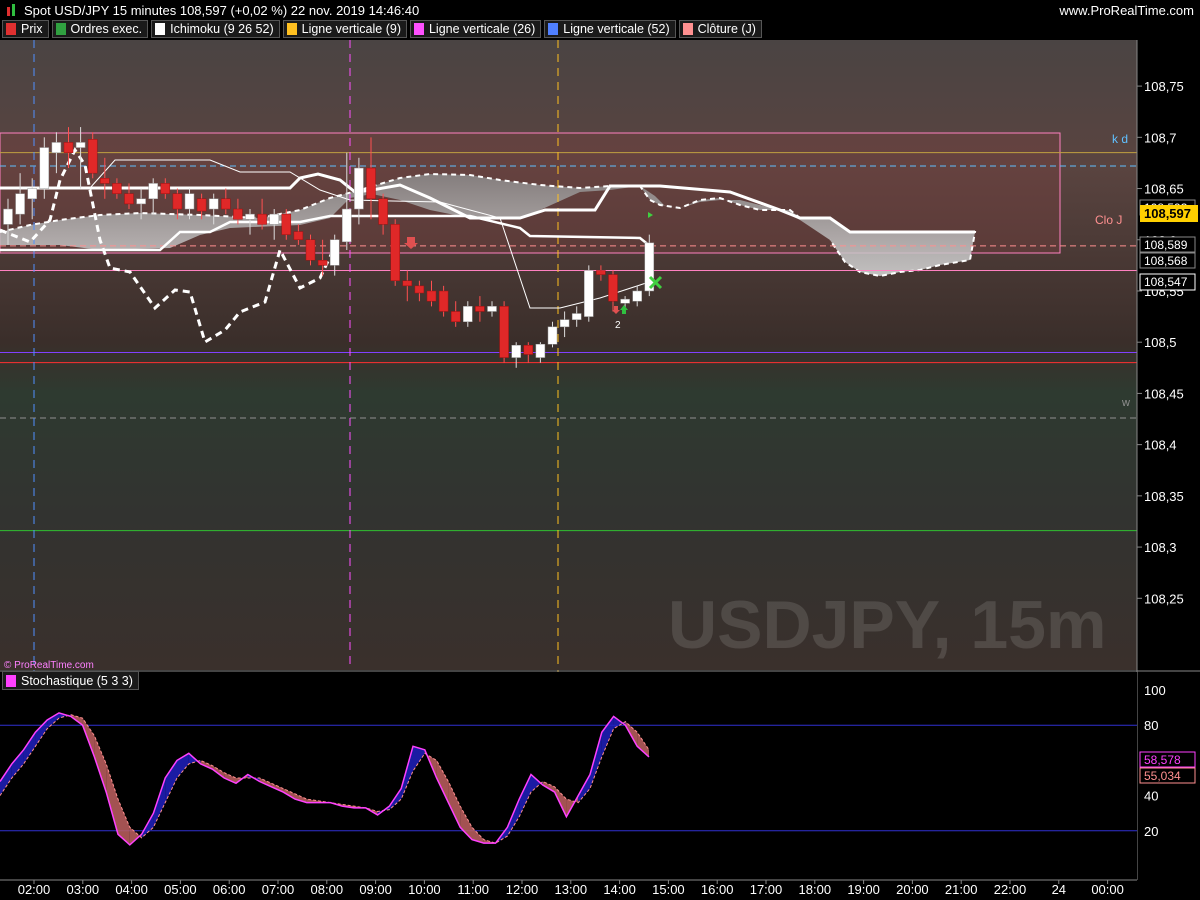  I want to click on copyright: © ProRealTime.com, so click(49, 665).